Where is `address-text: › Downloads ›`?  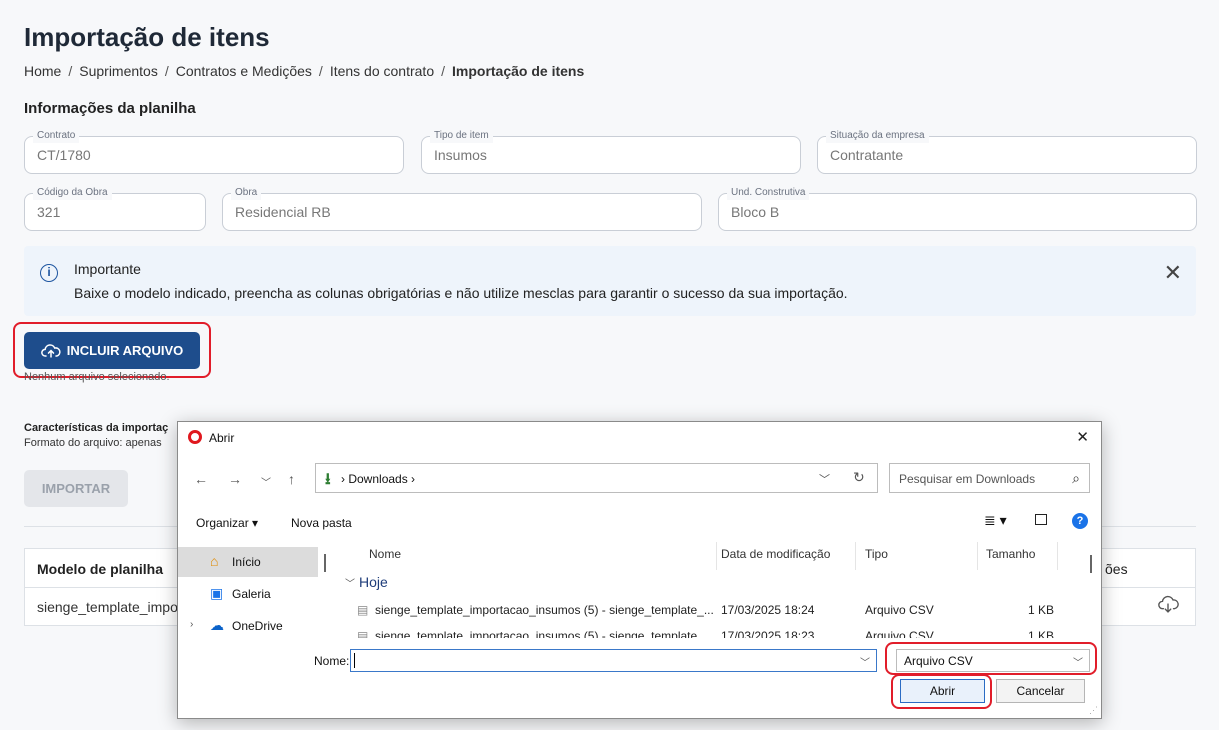 address-text: › Downloads › is located at coordinates (378, 479).